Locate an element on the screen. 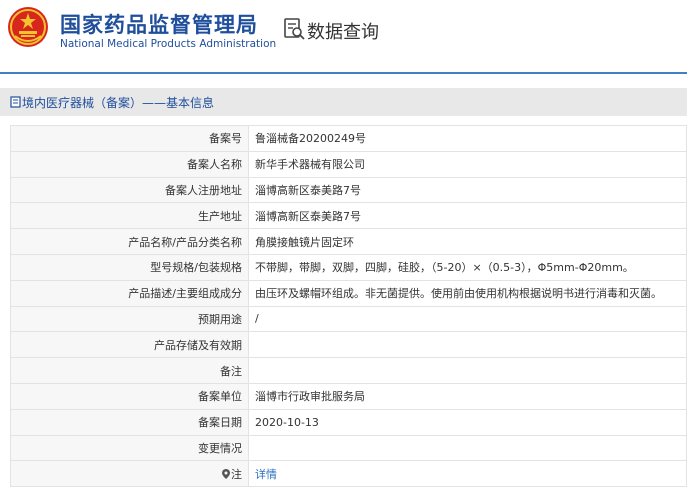 The height and width of the screenshot is (500, 687). row-value: 鲁淄械备20200249号 is located at coordinates (467, 138).